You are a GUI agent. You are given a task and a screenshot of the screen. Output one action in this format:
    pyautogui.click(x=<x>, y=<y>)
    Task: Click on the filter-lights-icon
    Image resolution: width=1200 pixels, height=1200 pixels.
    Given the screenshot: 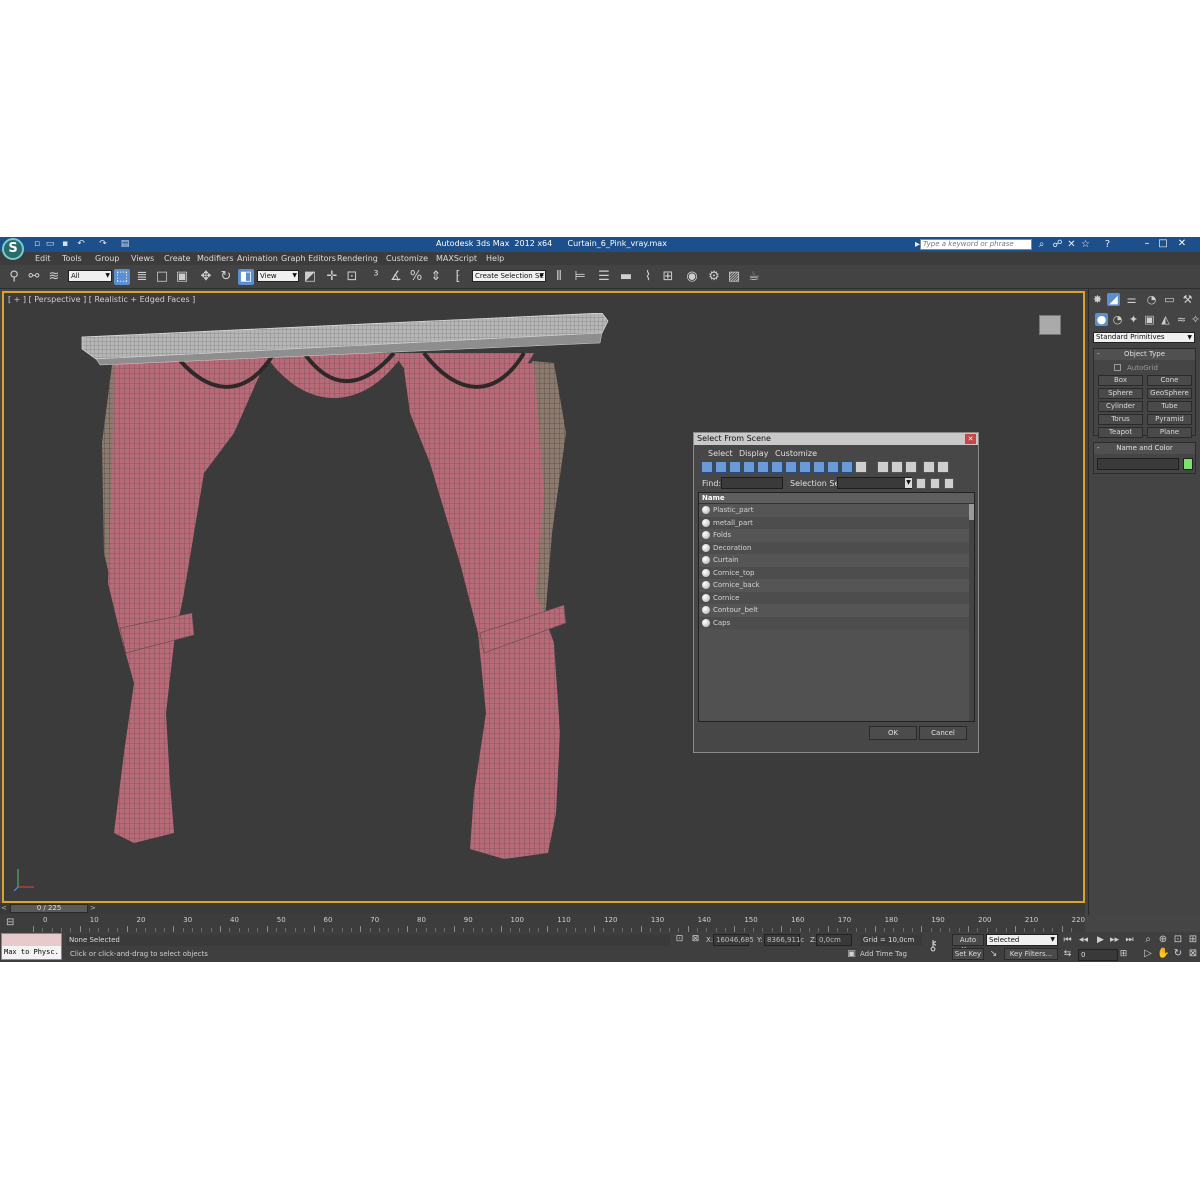 What is the action you would take?
    pyautogui.click(x=735, y=467)
    